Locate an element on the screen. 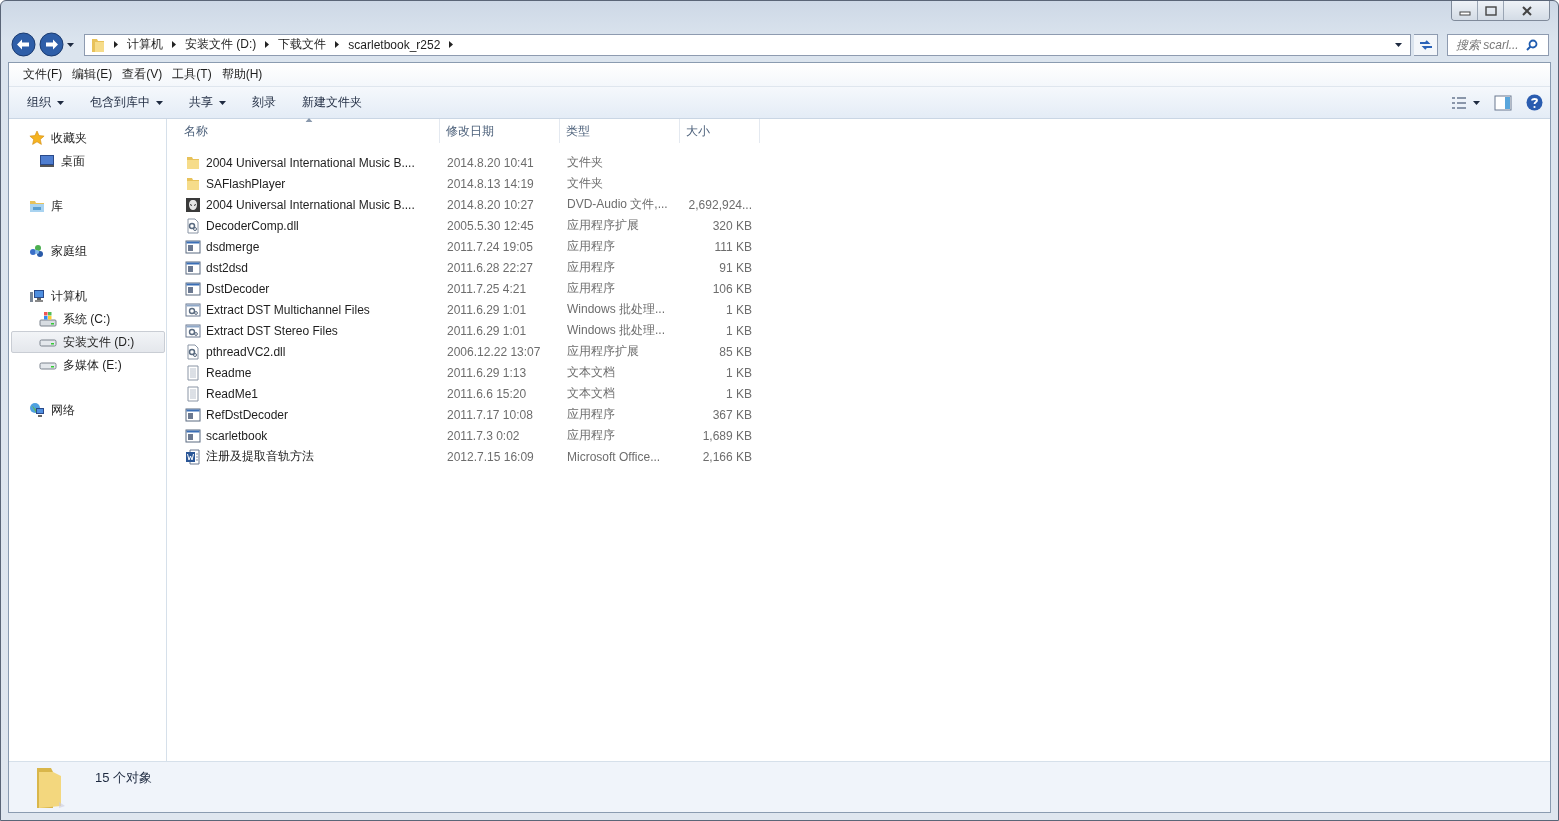  gear-file-icon is located at coordinates (193, 225).